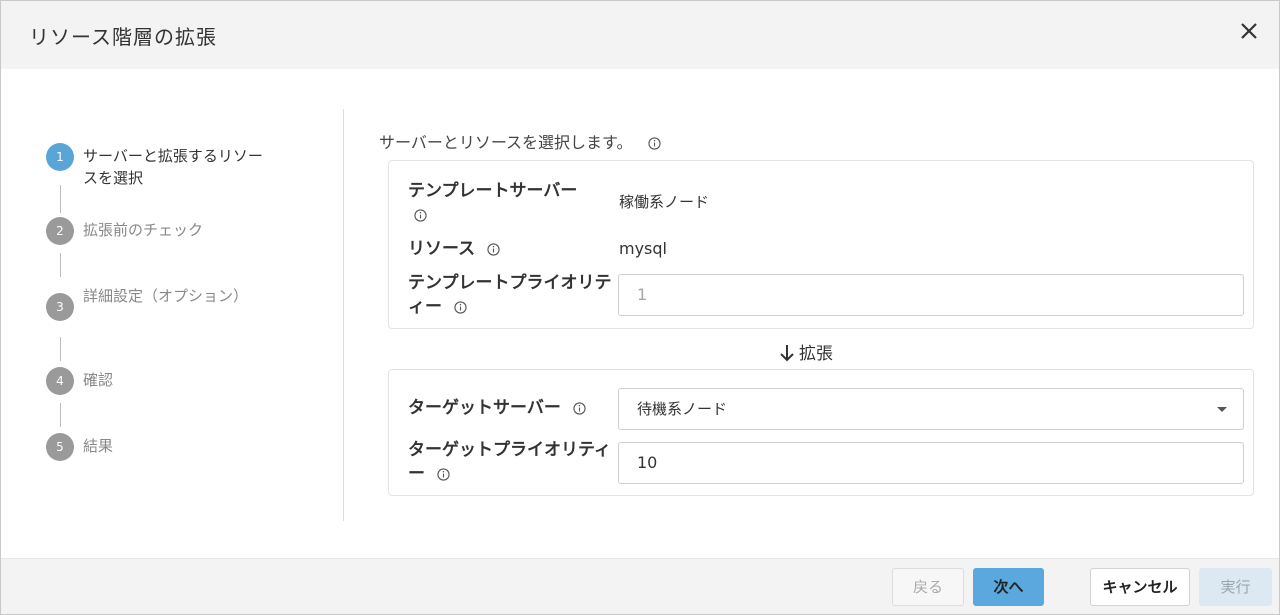 The width and height of the screenshot is (1280, 615). Describe the element at coordinates (1222, 409) in the screenshot. I see `chevron-down-icon` at that location.